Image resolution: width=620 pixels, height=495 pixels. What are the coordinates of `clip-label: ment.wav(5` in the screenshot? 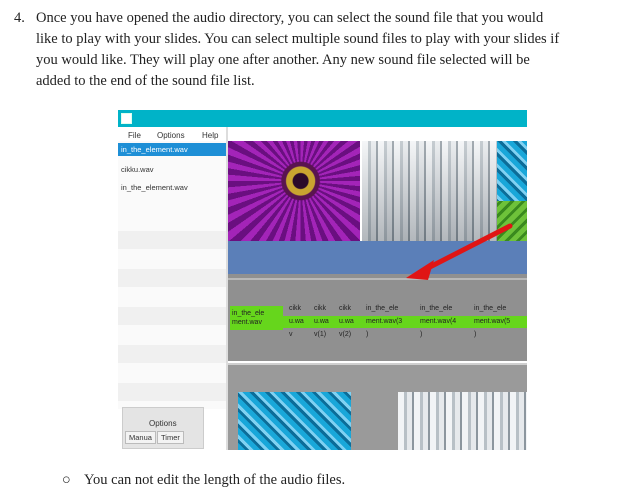 It's located at (492, 321).